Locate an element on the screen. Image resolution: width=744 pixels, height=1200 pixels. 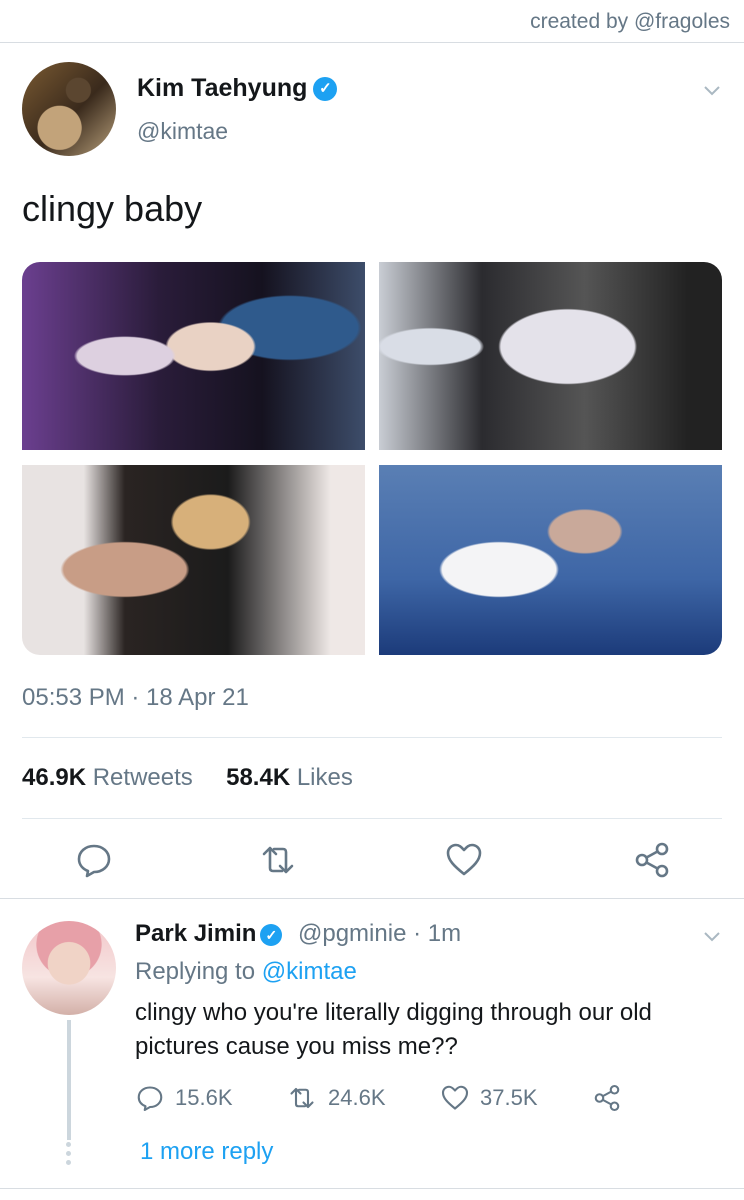
reply-retweet-action: 24.6K is located at coordinates (336, 1098).